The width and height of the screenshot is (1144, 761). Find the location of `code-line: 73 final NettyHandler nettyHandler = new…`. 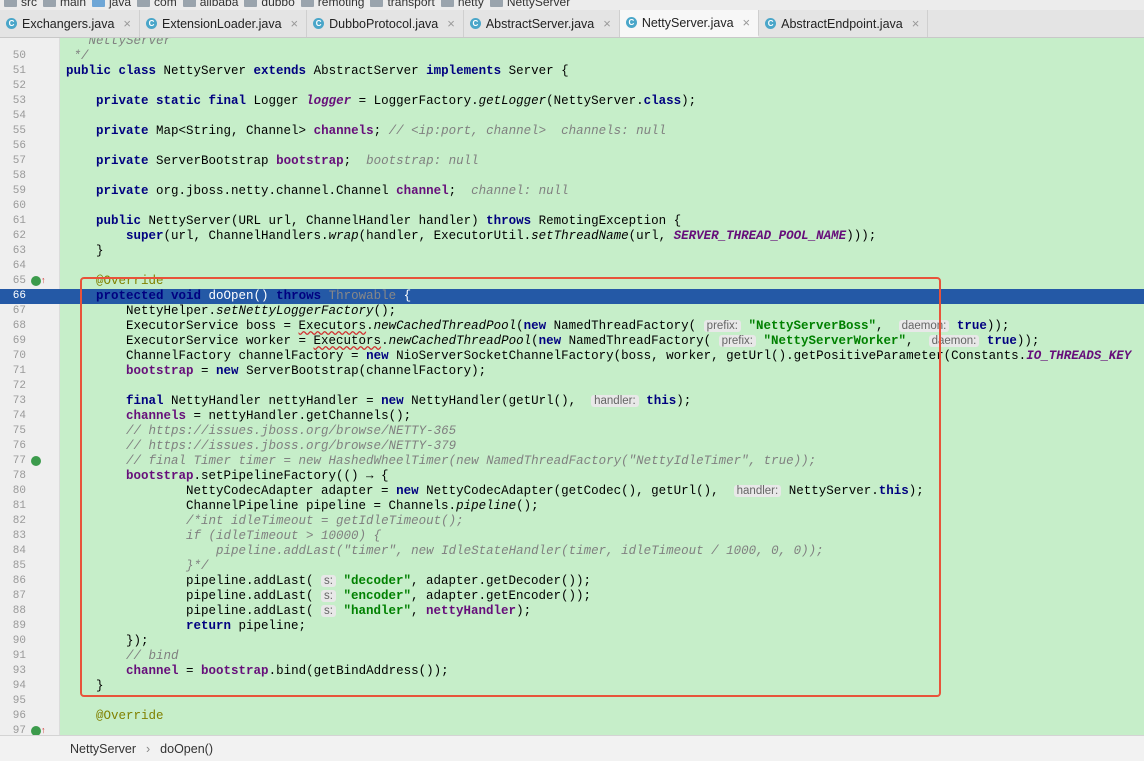

code-line: 73 final NettyHandler nettyHandler = new… is located at coordinates (572, 401).